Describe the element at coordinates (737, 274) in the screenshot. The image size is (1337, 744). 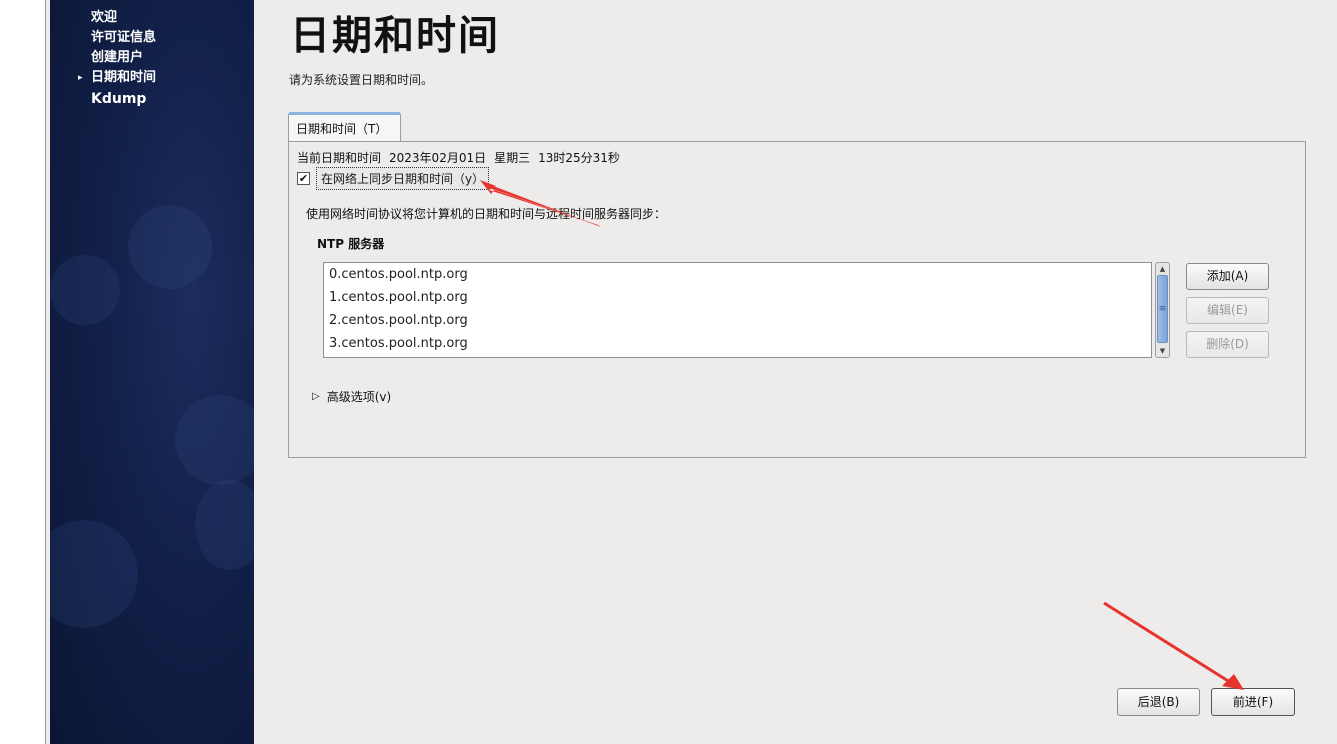
I see `list-item: 0.centos.pool.ntp.org` at that location.